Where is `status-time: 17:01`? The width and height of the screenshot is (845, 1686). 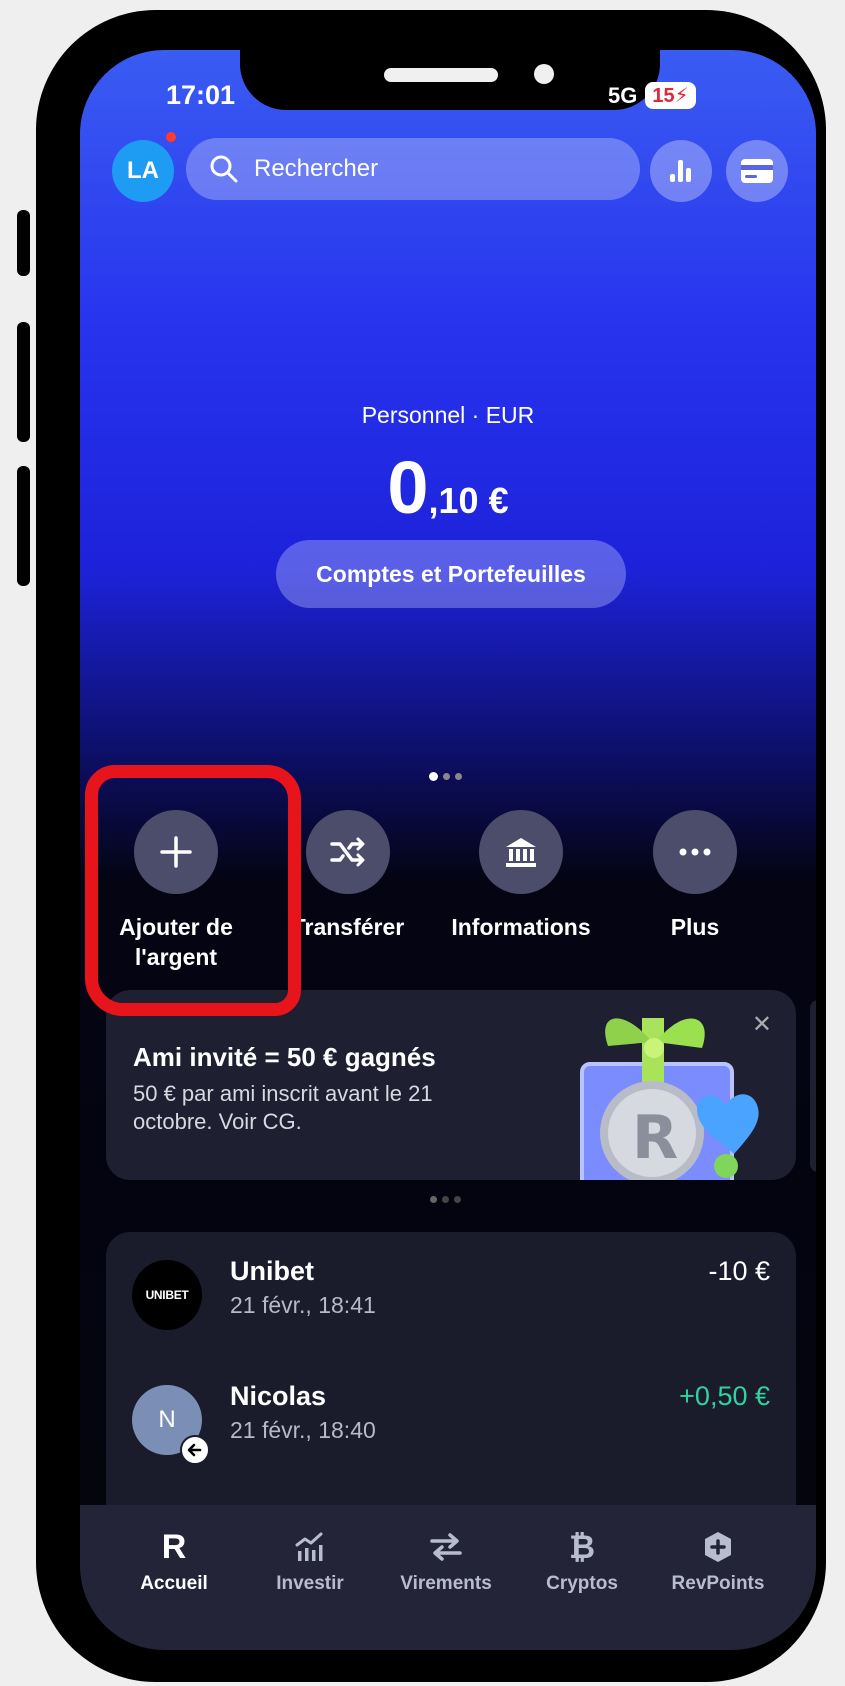 status-time: 17:01 is located at coordinates (201, 95).